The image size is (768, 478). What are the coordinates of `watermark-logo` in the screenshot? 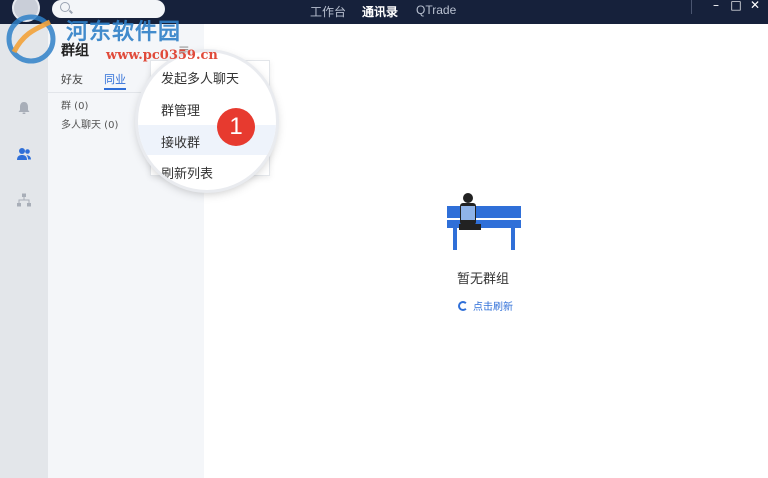 It's located at (31, 39).